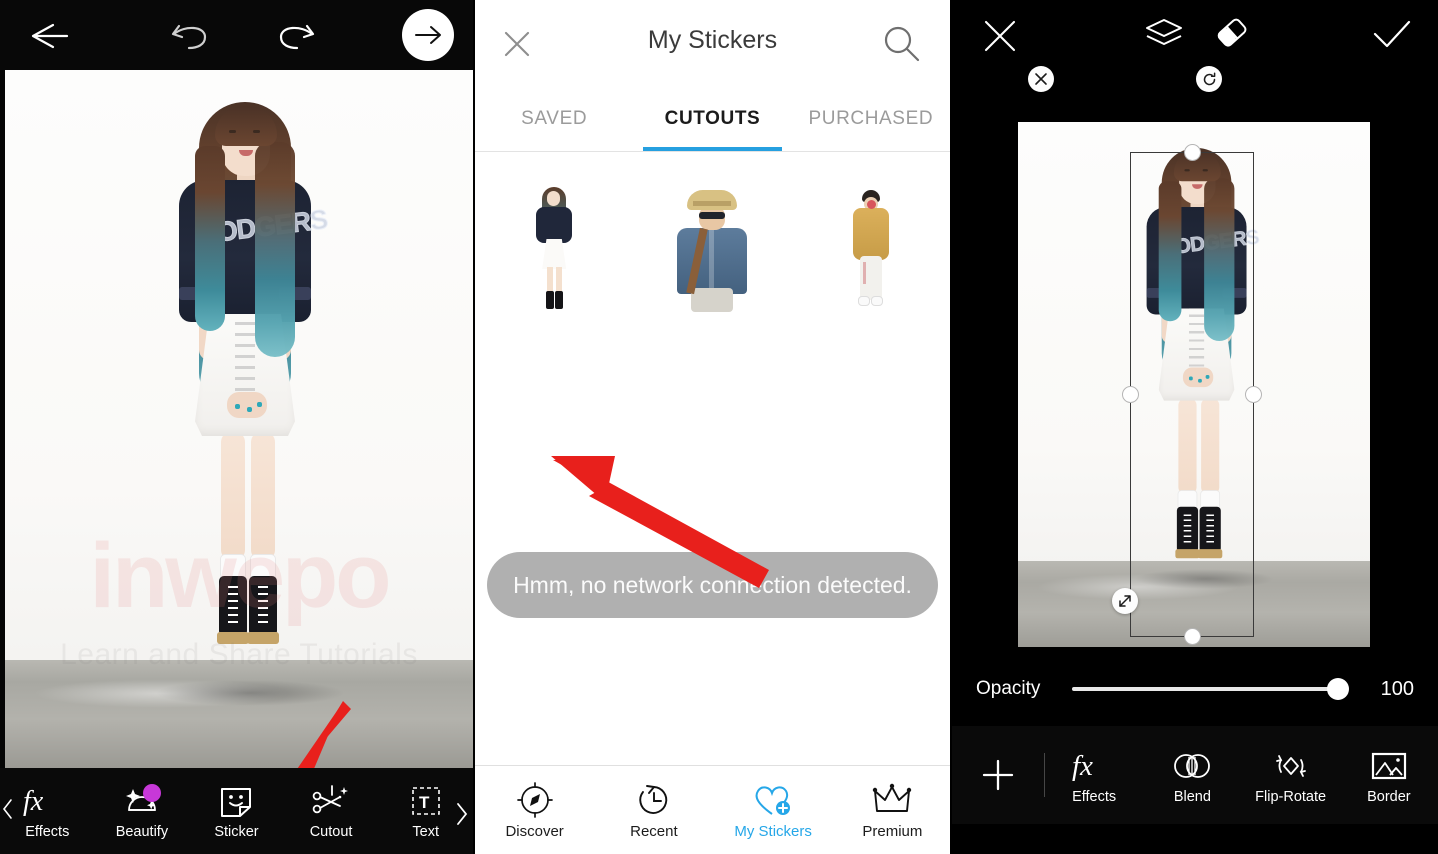 The height and width of the screenshot is (854, 1438). Describe the element at coordinates (901, 43) in the screenshot. I see `search-icon` at that location.